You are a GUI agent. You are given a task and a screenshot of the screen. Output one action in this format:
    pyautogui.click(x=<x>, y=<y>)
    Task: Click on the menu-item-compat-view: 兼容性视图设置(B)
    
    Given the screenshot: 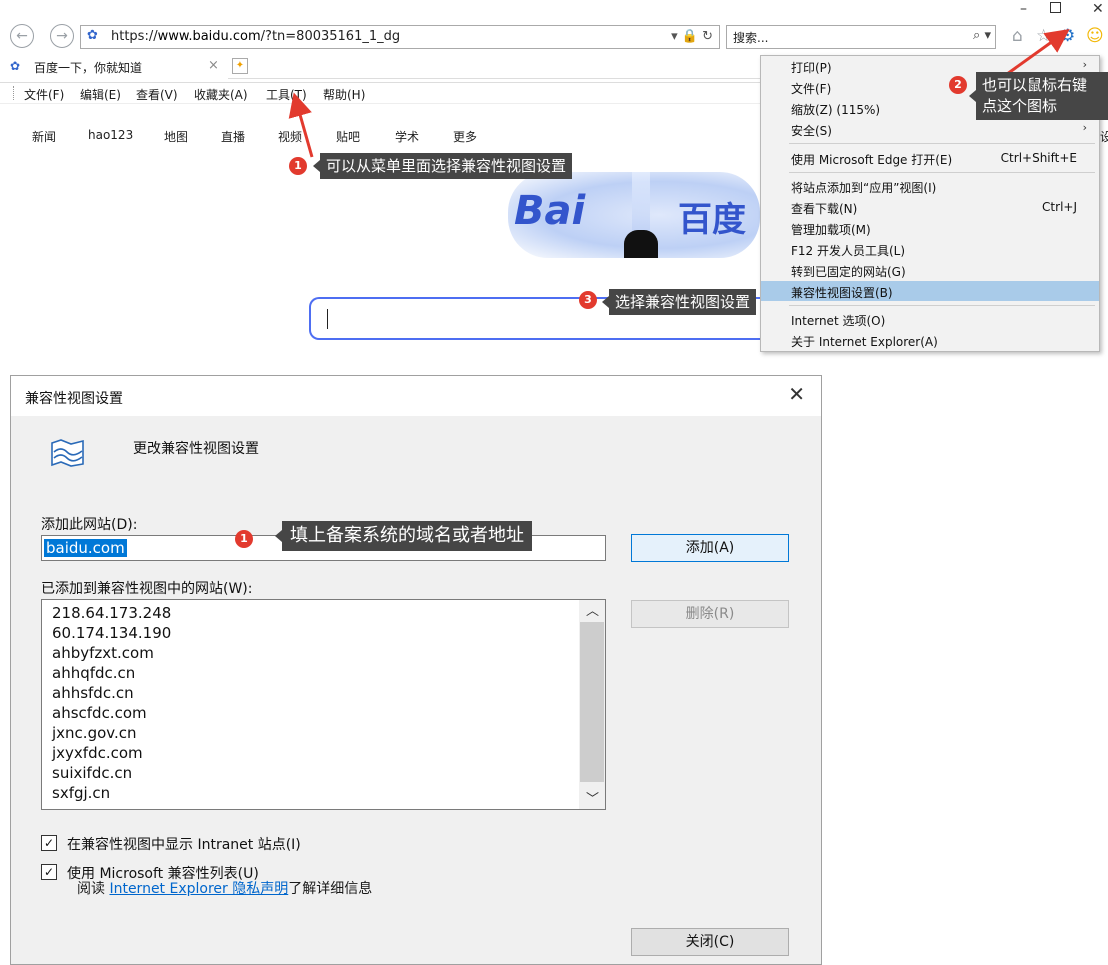 What is the action you would take?
    pyautogui.click(x=930, y=291)
    